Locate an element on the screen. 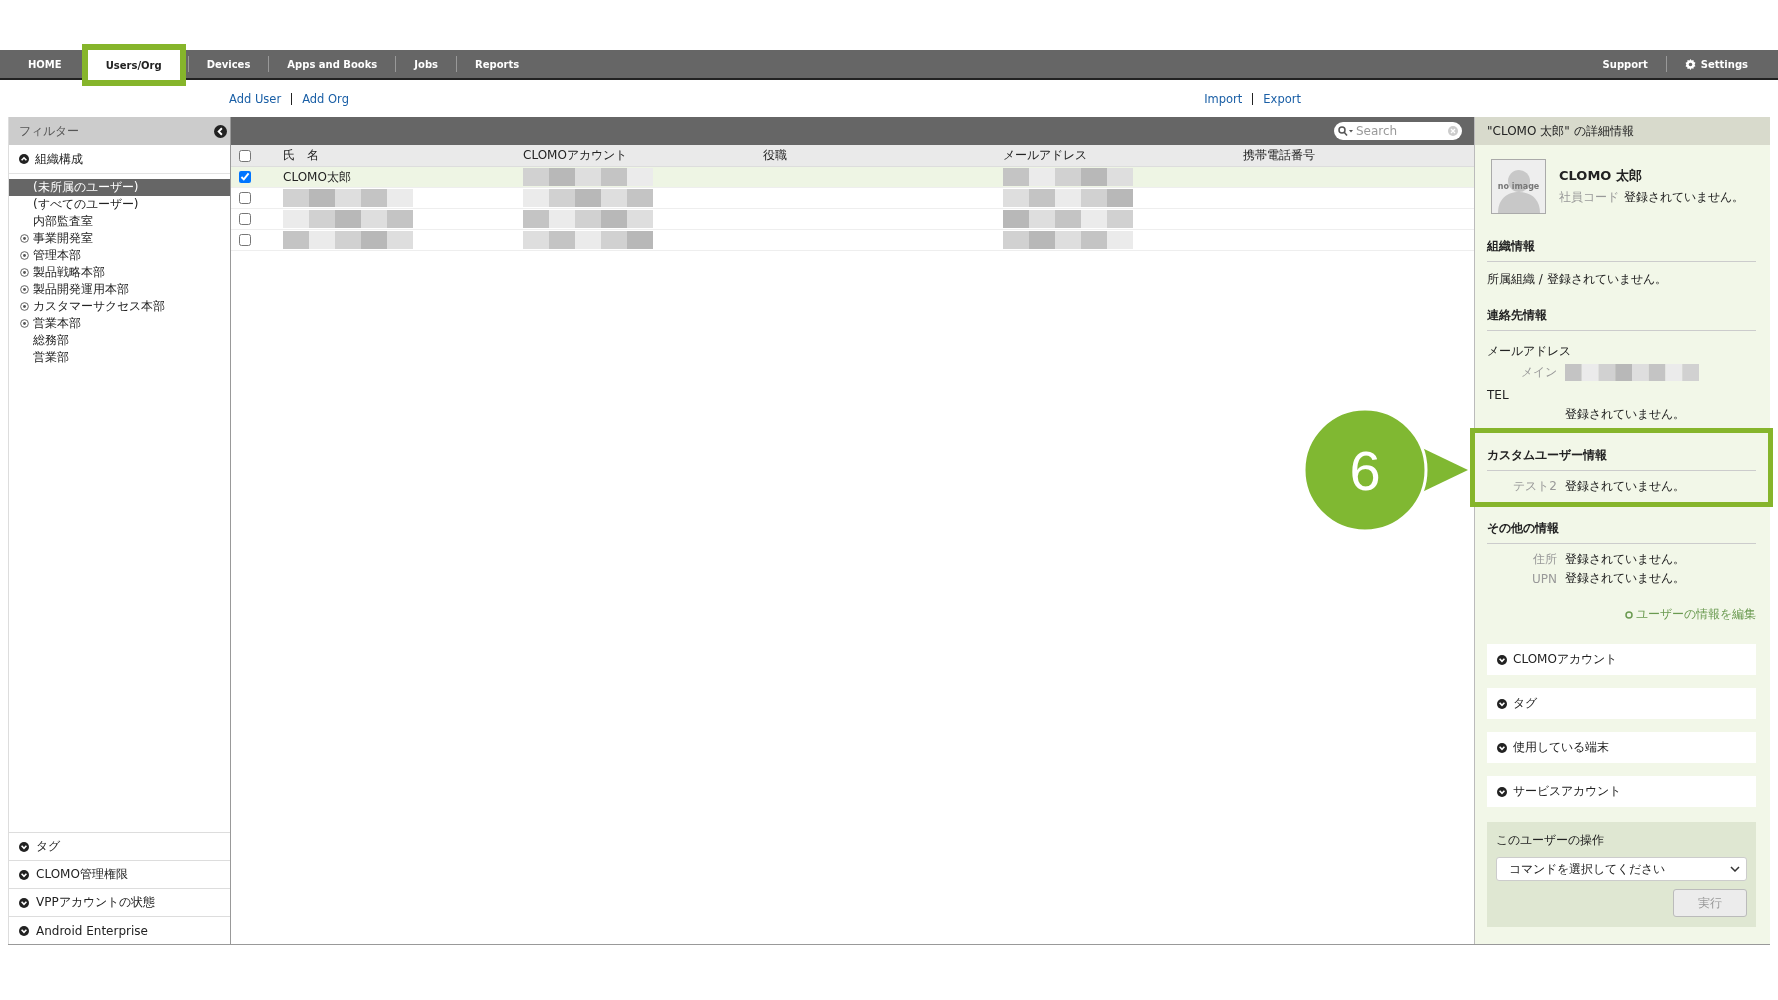  field-heading: メールアドレス is located at coordinates (1529, 351).